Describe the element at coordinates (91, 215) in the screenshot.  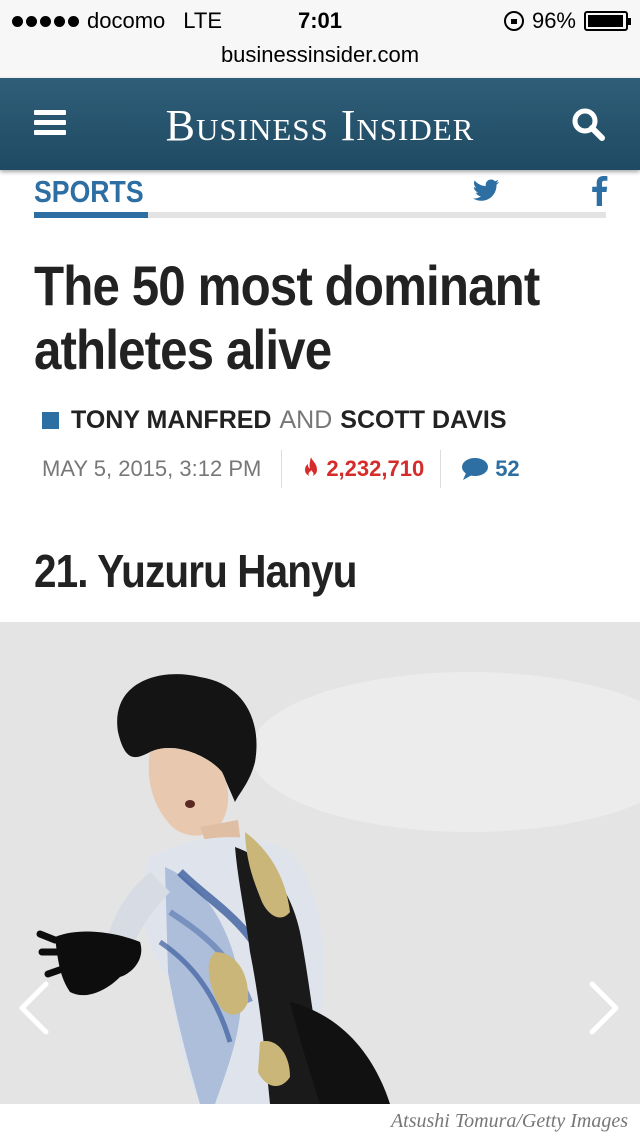
I see `section-active-indicator` at that location.